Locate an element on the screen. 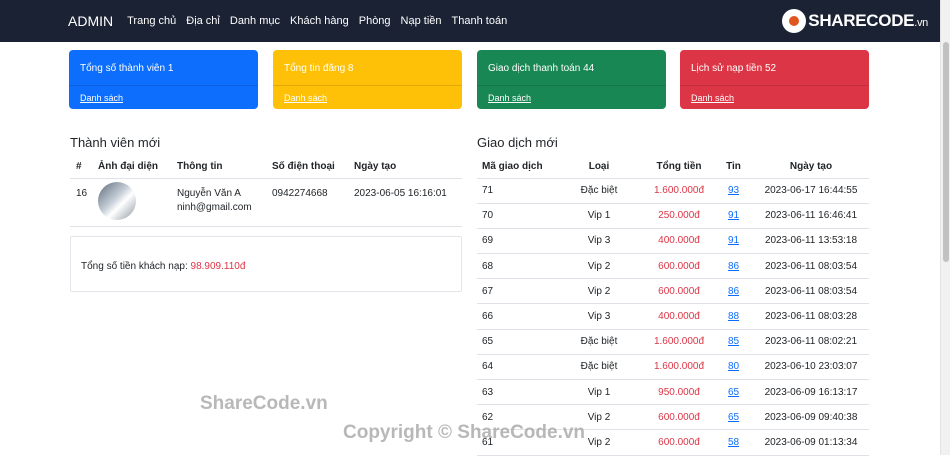 The width and height of the screenshot is (950, 456). tx-id: 63 is located at coordinates (515, 392).